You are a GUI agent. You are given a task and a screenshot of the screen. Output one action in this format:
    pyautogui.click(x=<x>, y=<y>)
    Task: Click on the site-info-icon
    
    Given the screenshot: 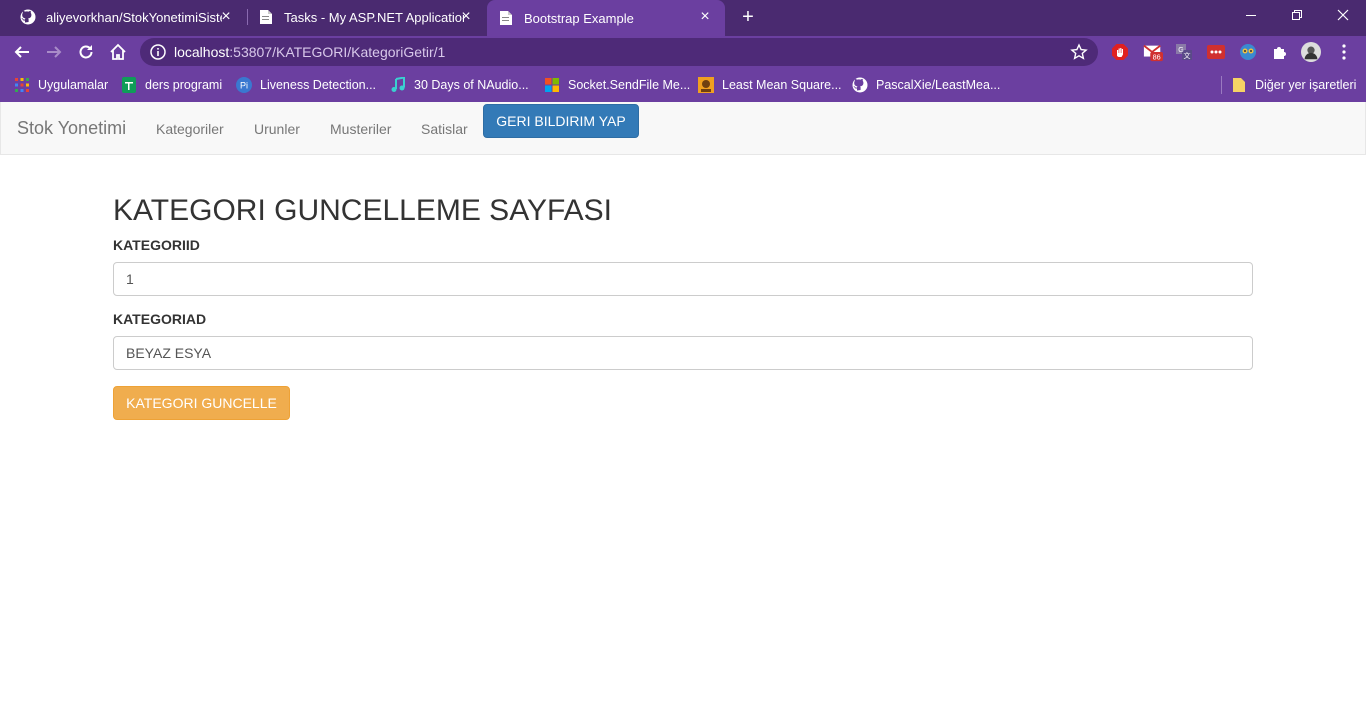 What is the action you would take?
    pyautogui.click(x=158, y=52)
    